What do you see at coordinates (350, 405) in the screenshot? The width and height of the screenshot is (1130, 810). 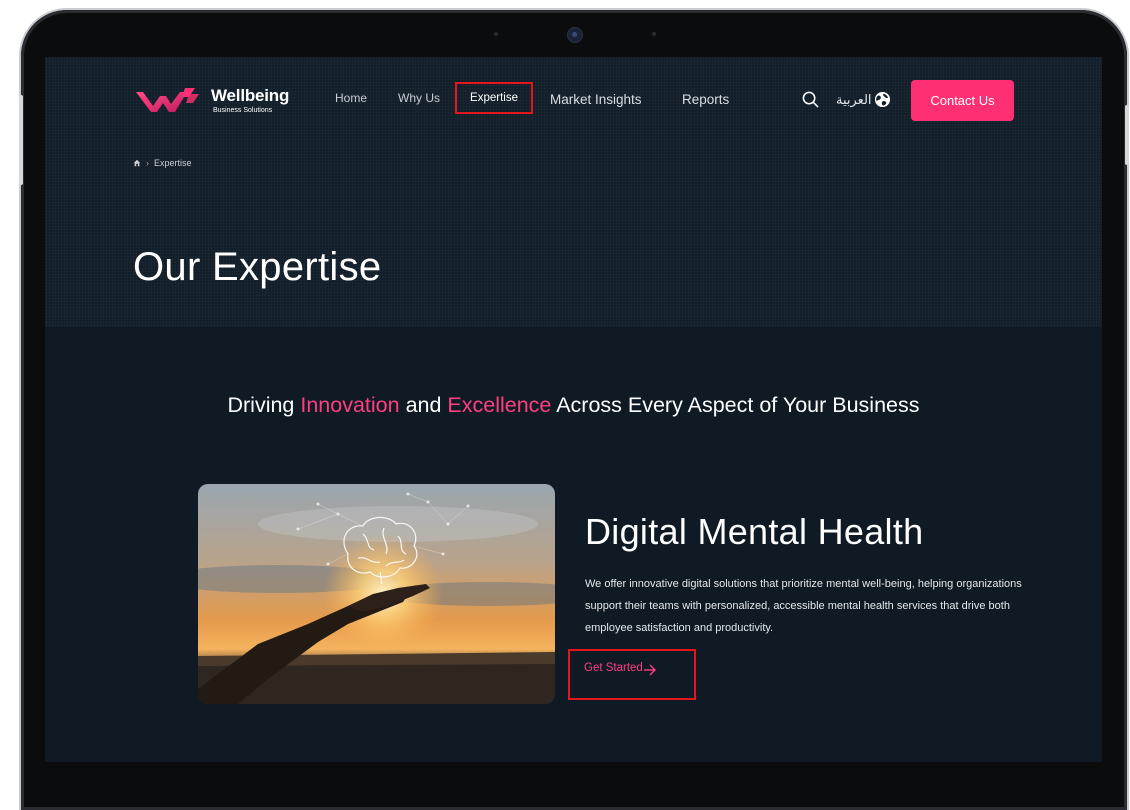 I see `tagline-highlight-innovation: Innovation` at bounding box center [350, 405].